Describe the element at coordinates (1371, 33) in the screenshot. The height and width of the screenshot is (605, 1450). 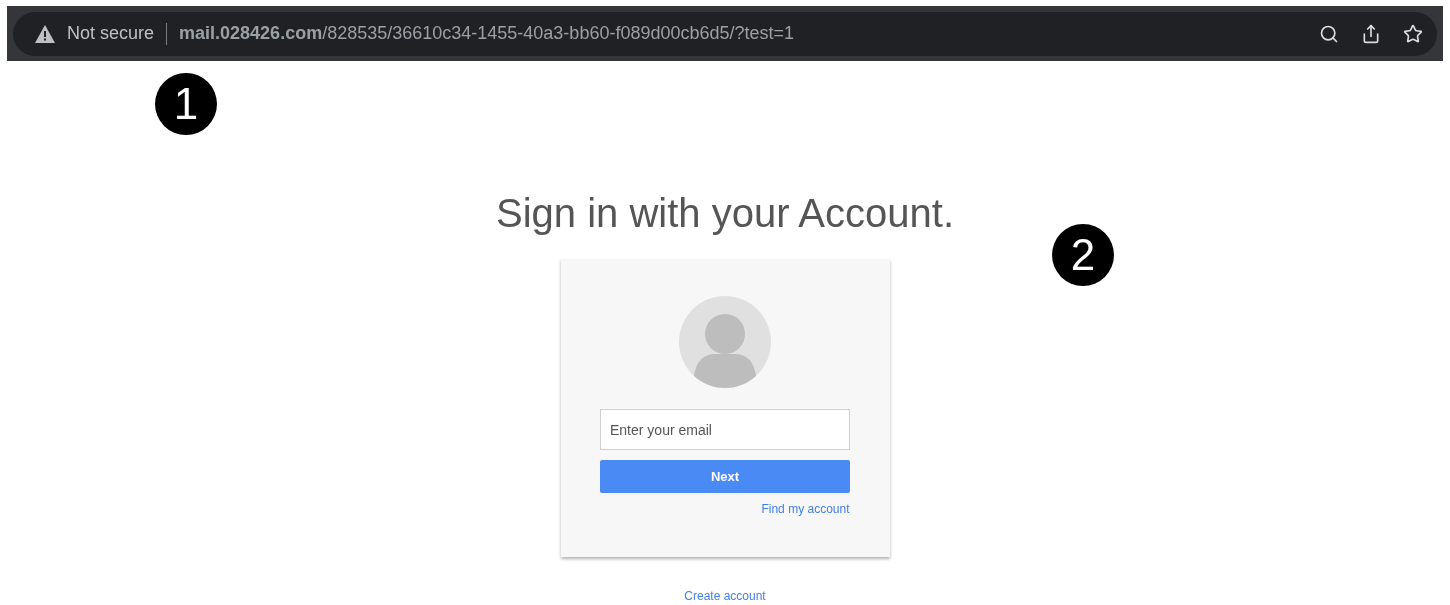
I see `share-icon` at that location.